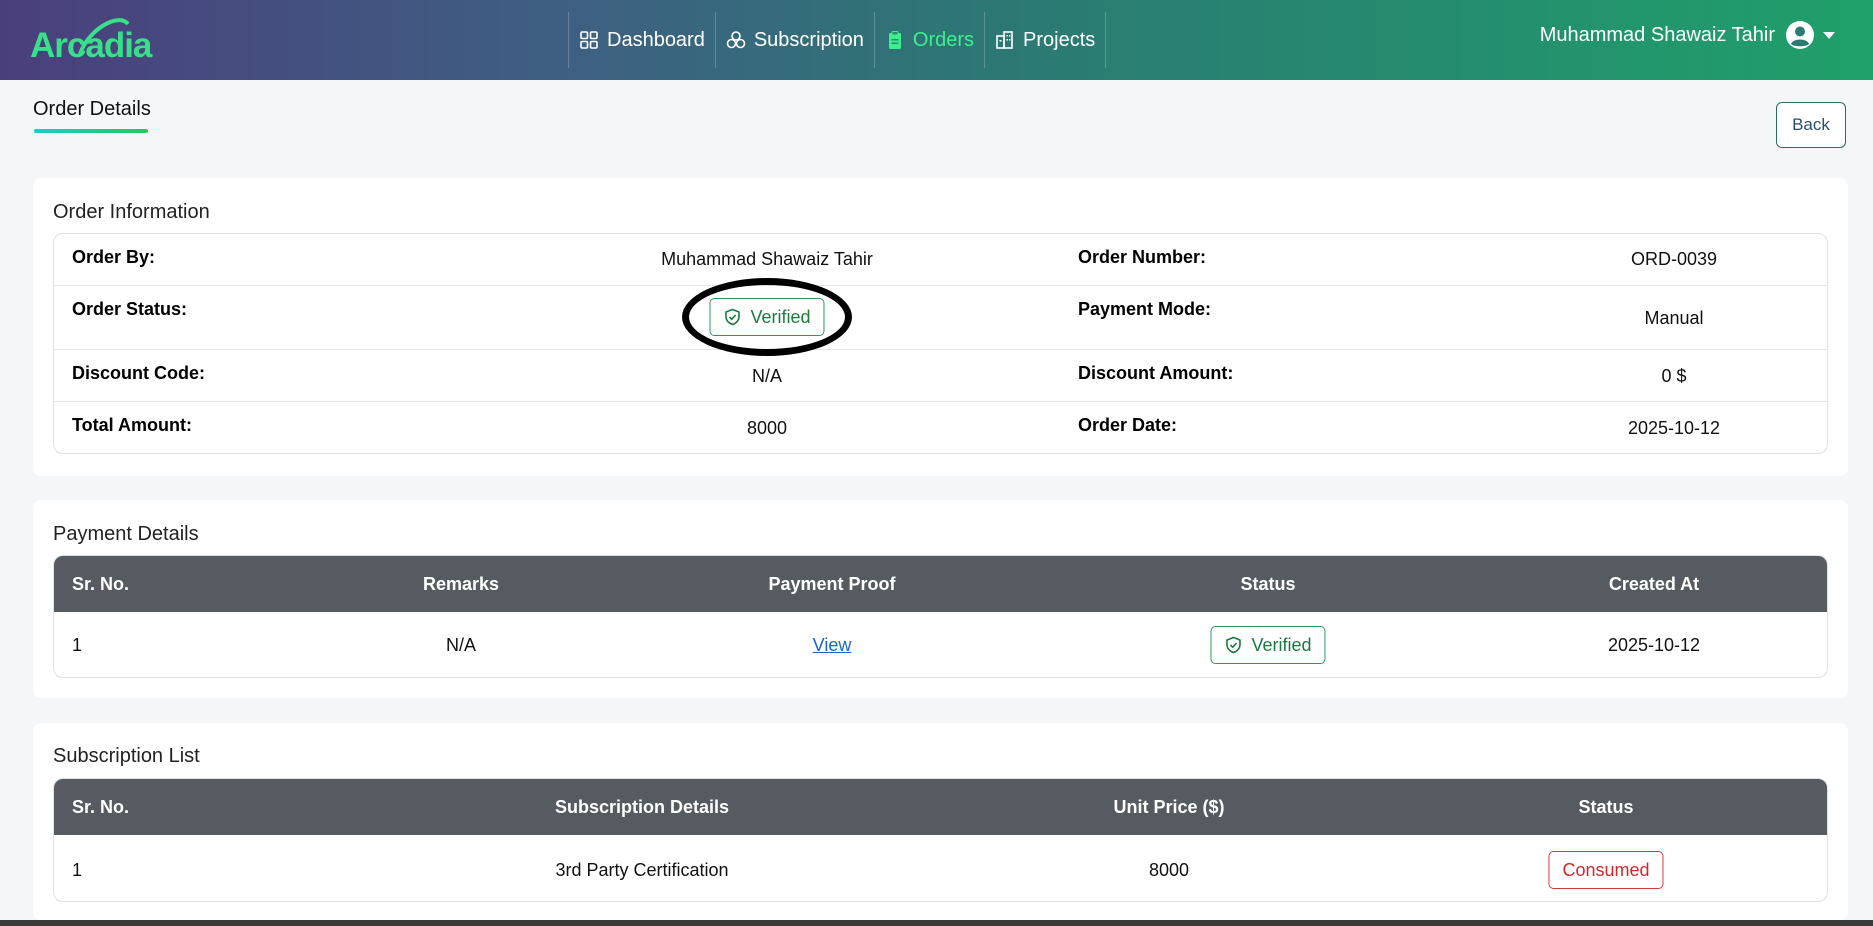 The height and width of the screenshot is (926, 1873). Describe the element at coordinates (894, 40) in the screenshot. I see `clipboard-icon` at that location.